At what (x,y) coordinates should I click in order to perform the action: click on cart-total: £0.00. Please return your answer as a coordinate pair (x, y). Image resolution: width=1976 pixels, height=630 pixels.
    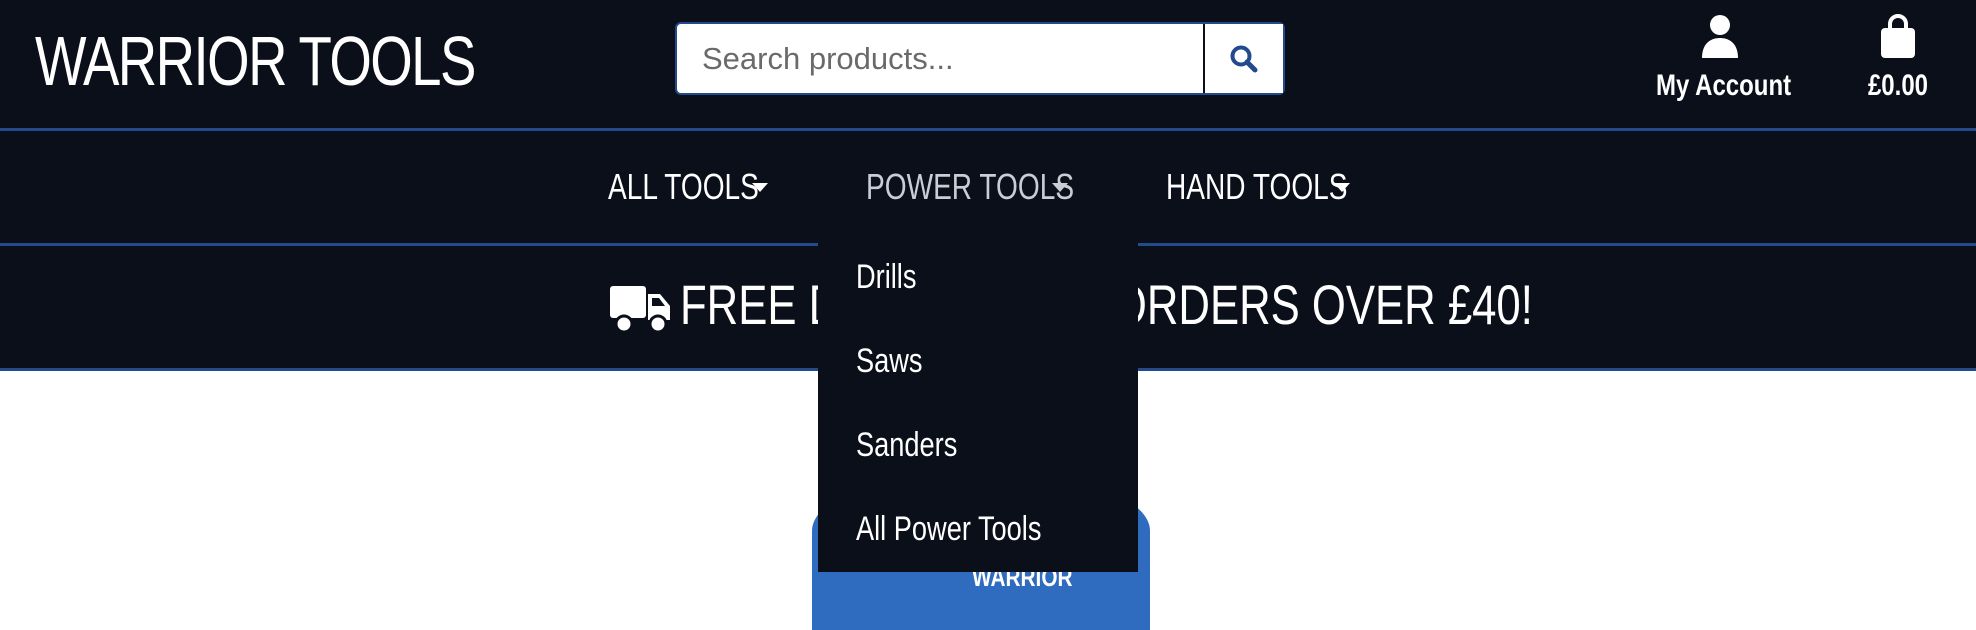
    Looking at the image, I should click on (1898, 85).